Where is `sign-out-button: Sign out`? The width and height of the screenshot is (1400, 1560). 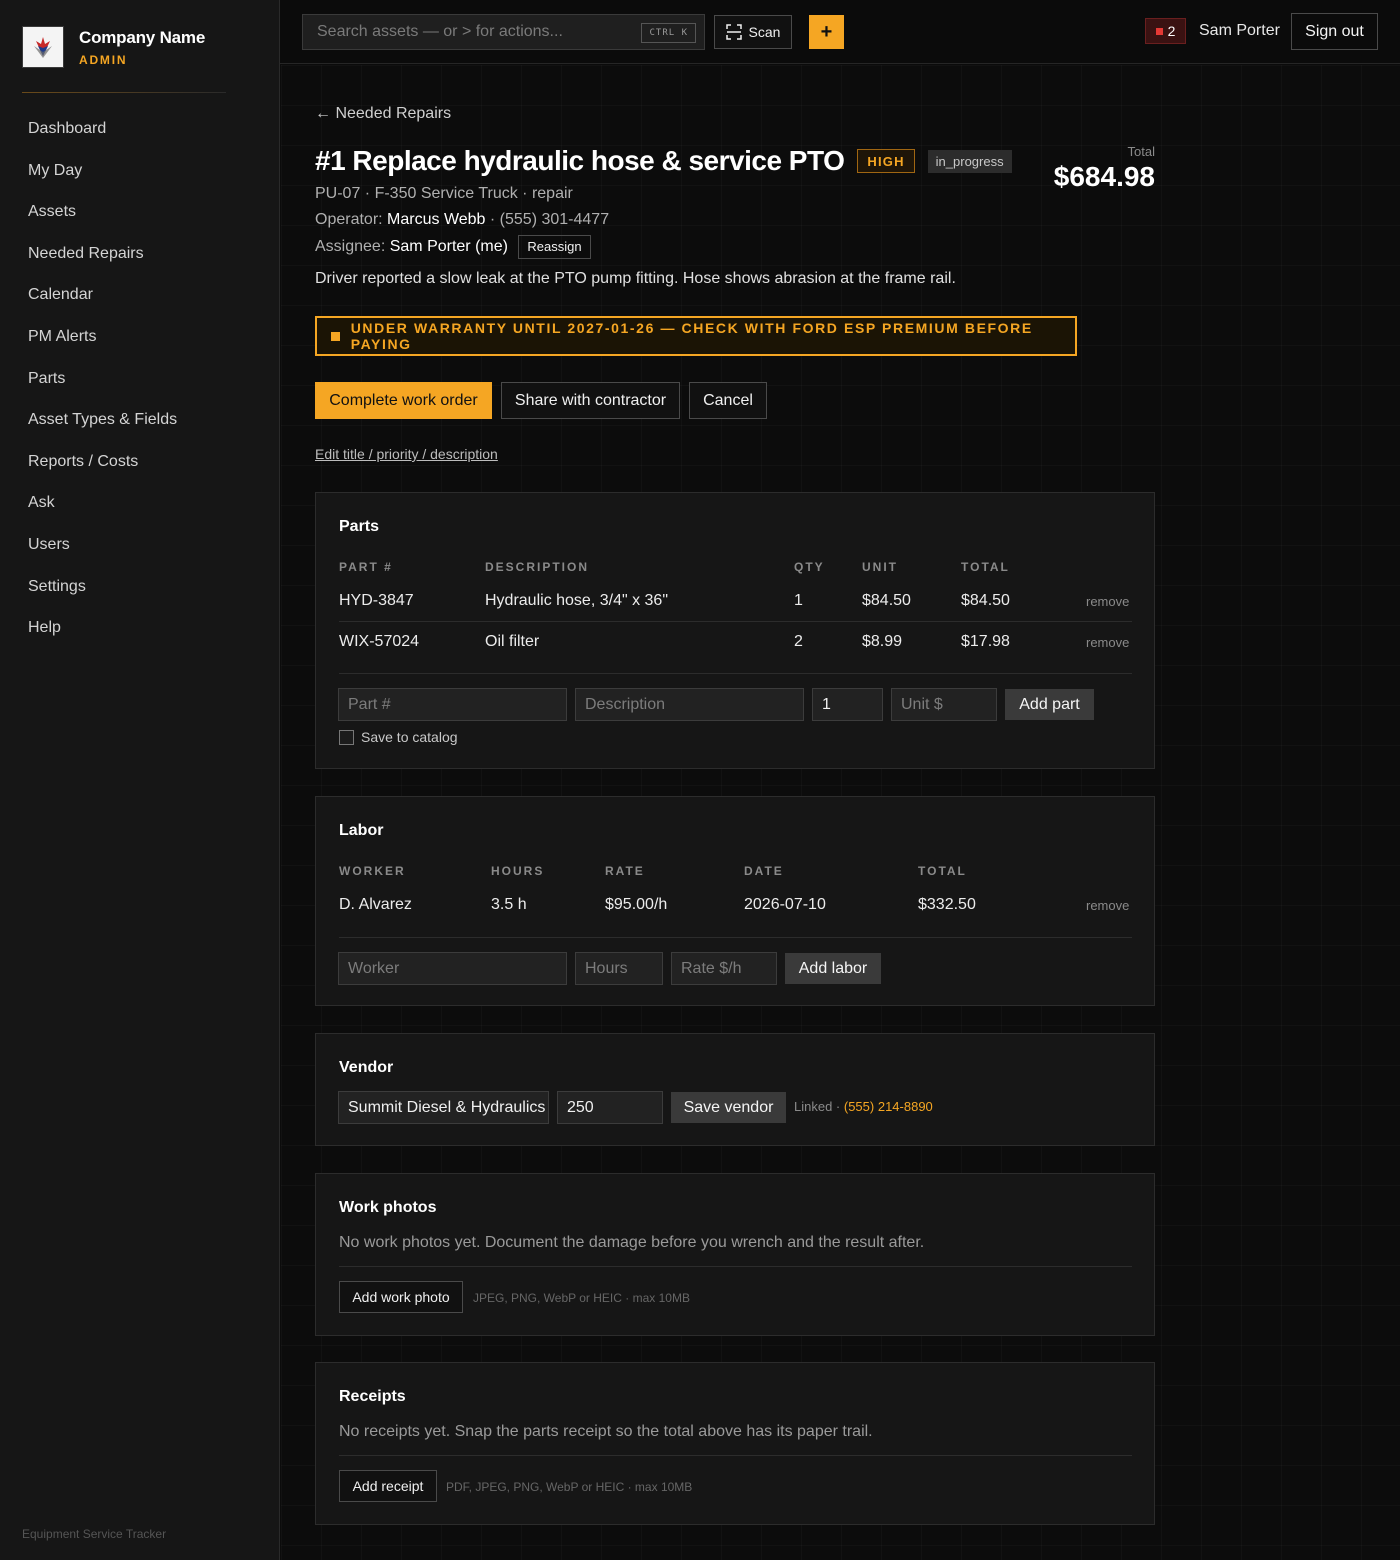 sign-out-button: Sign out is located at coordinates (1334, 31).